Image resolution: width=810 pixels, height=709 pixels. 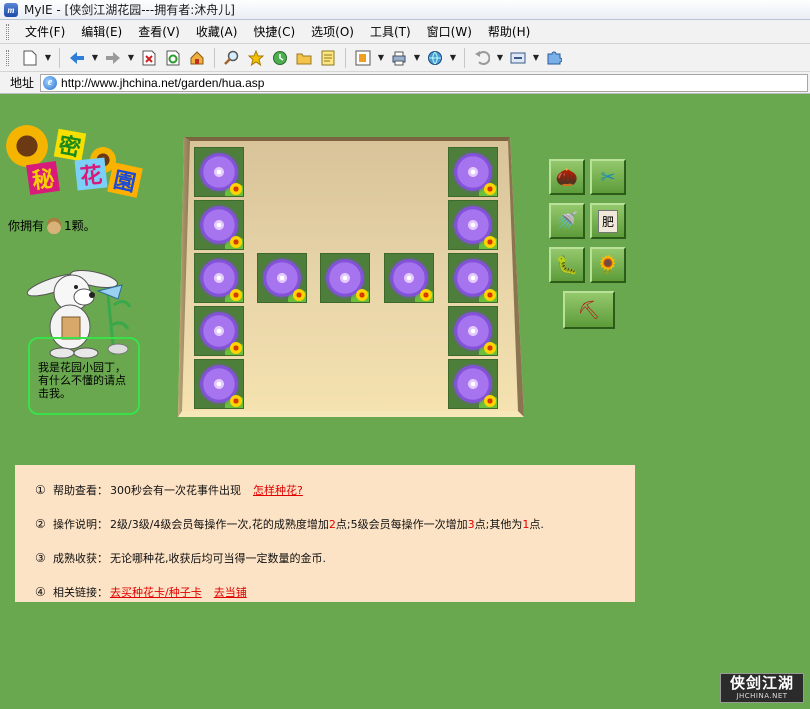 What do you see at coordinates (230, 592) in the screenshot?
I see `pawnshop-link: 去当铺` at bounding box center [230, 592].